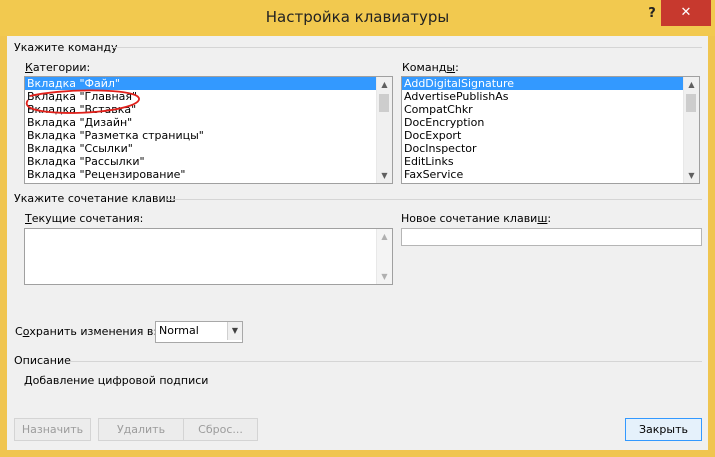  Describe the element at coordinates (141, 429) in the screenshot. I see `remove-button: Удалить` at that location.